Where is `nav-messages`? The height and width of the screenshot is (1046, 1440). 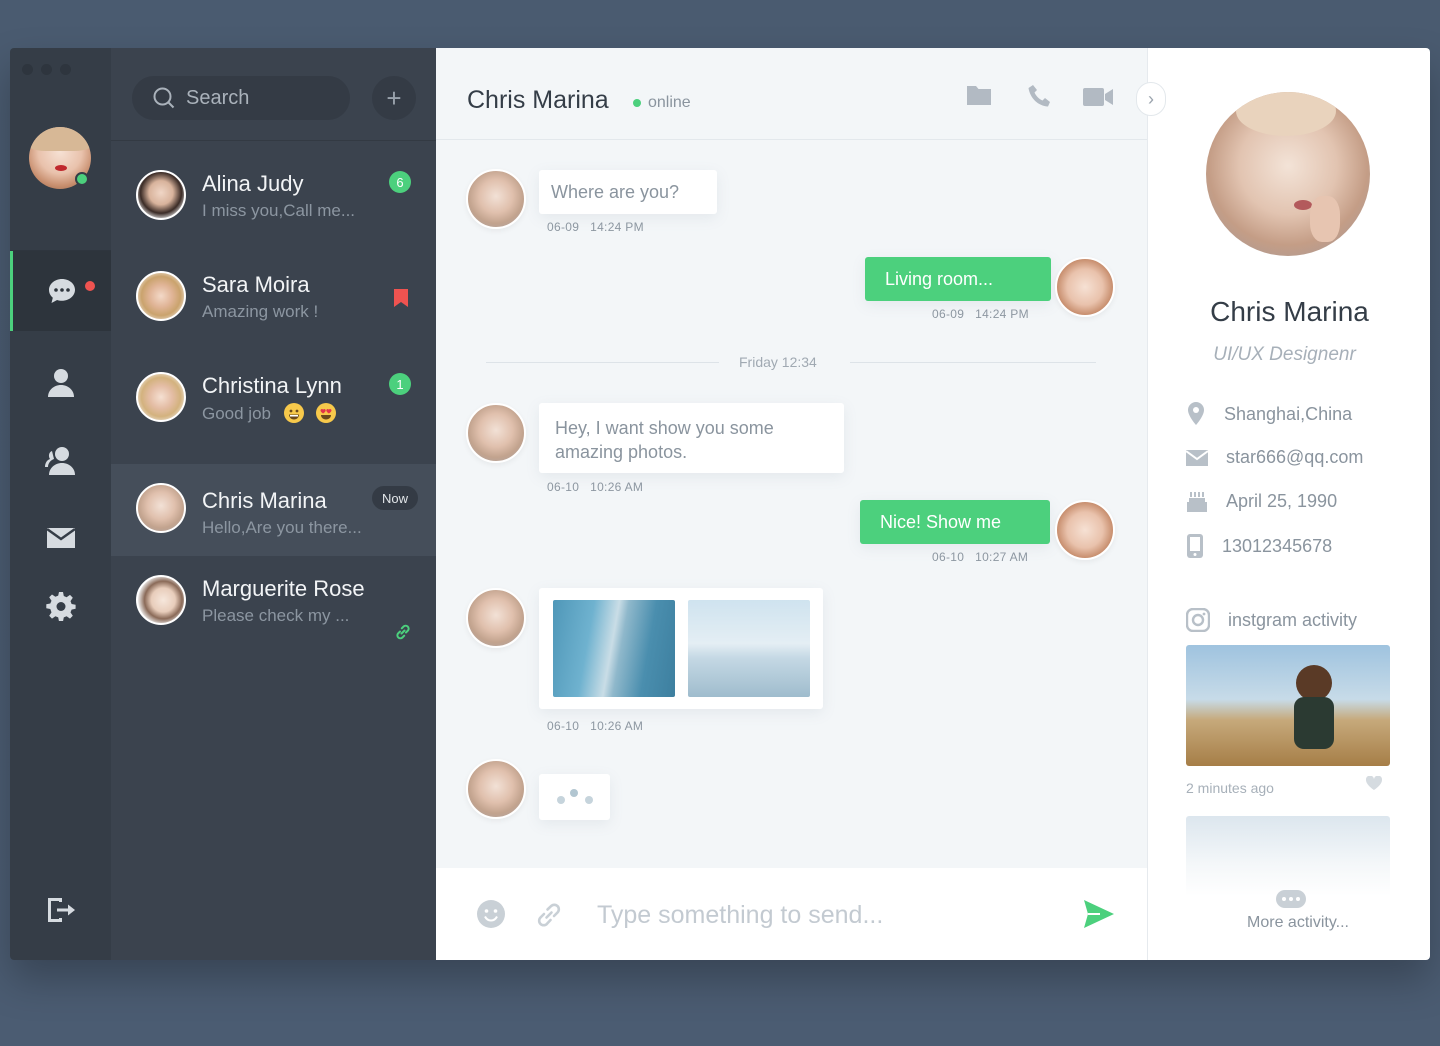 nav-messages is located at coordinates (60, 291).